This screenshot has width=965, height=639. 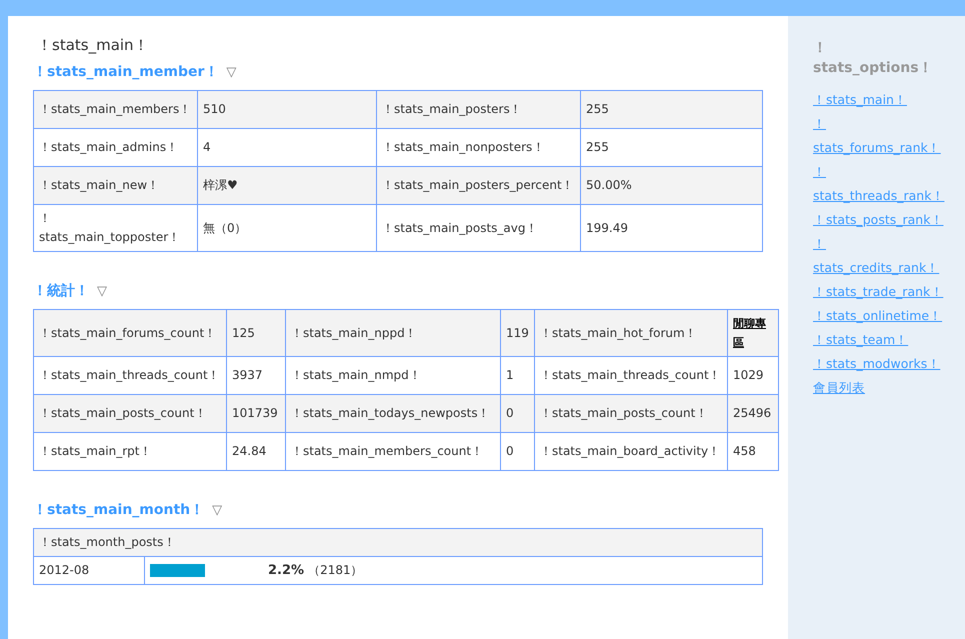 I want to click on table-header: ！stats_month_posts！, so click(x=398, y=542).